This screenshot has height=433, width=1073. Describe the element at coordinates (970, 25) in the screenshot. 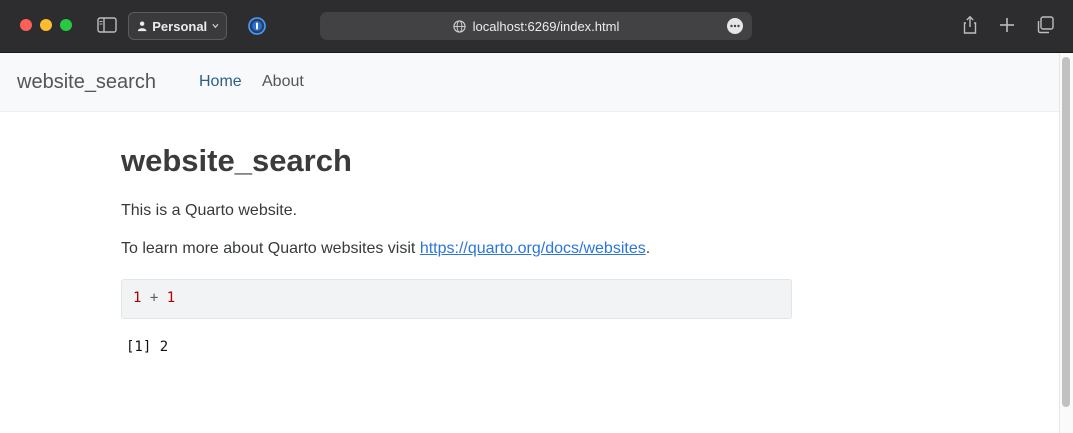

I see `share-icon` at that location.